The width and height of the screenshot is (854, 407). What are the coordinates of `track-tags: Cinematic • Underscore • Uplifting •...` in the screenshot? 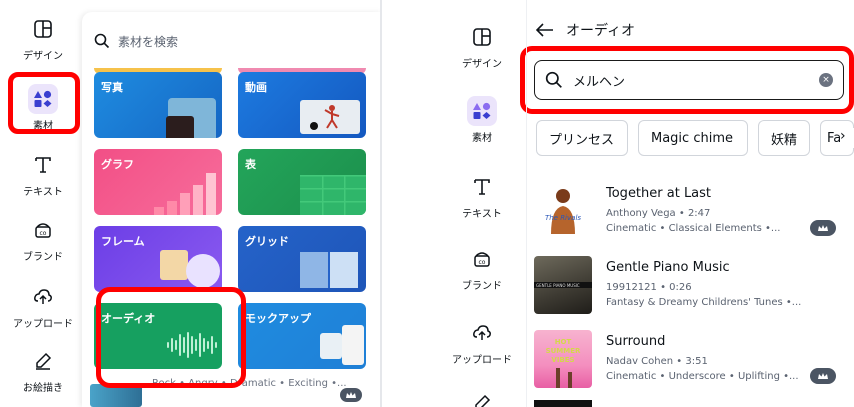 It's located at (702, 376).